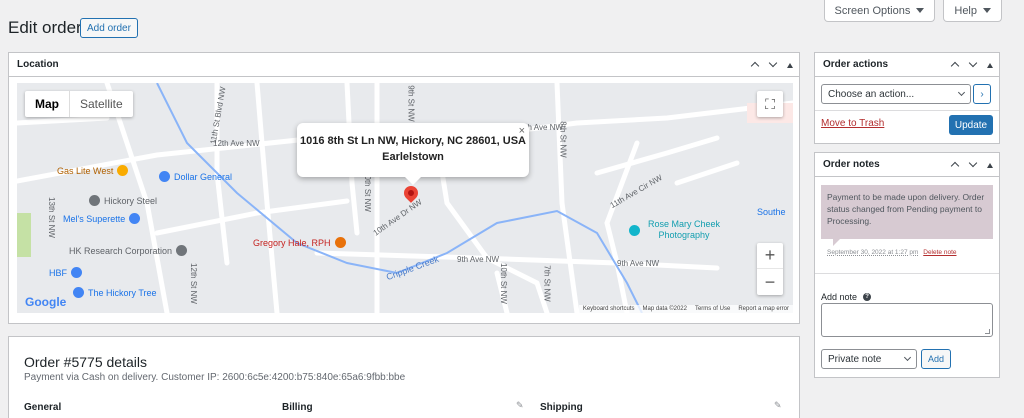 This screenshot has width=1024, height=418. I want to click on poi-hbf: HBF, so click(65, 272).